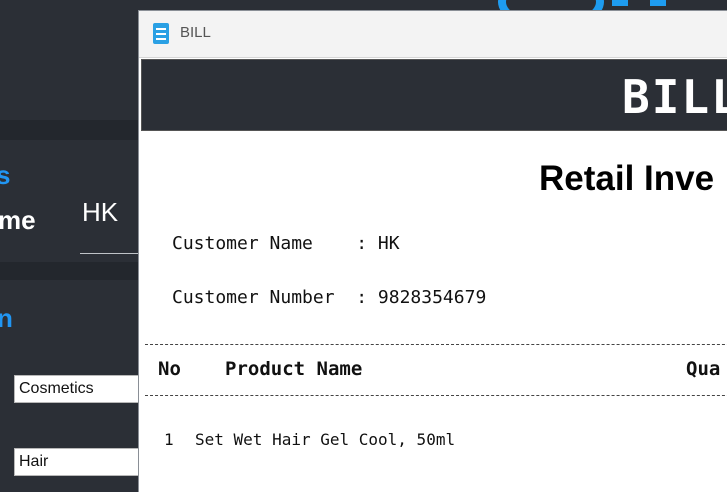 The height and width of the screenshot is (492, 727). What do you see at coordinates (627, 178) in the screenshot?
I see `invoice-title: Retail Inve` at bounding box center [627, 178].